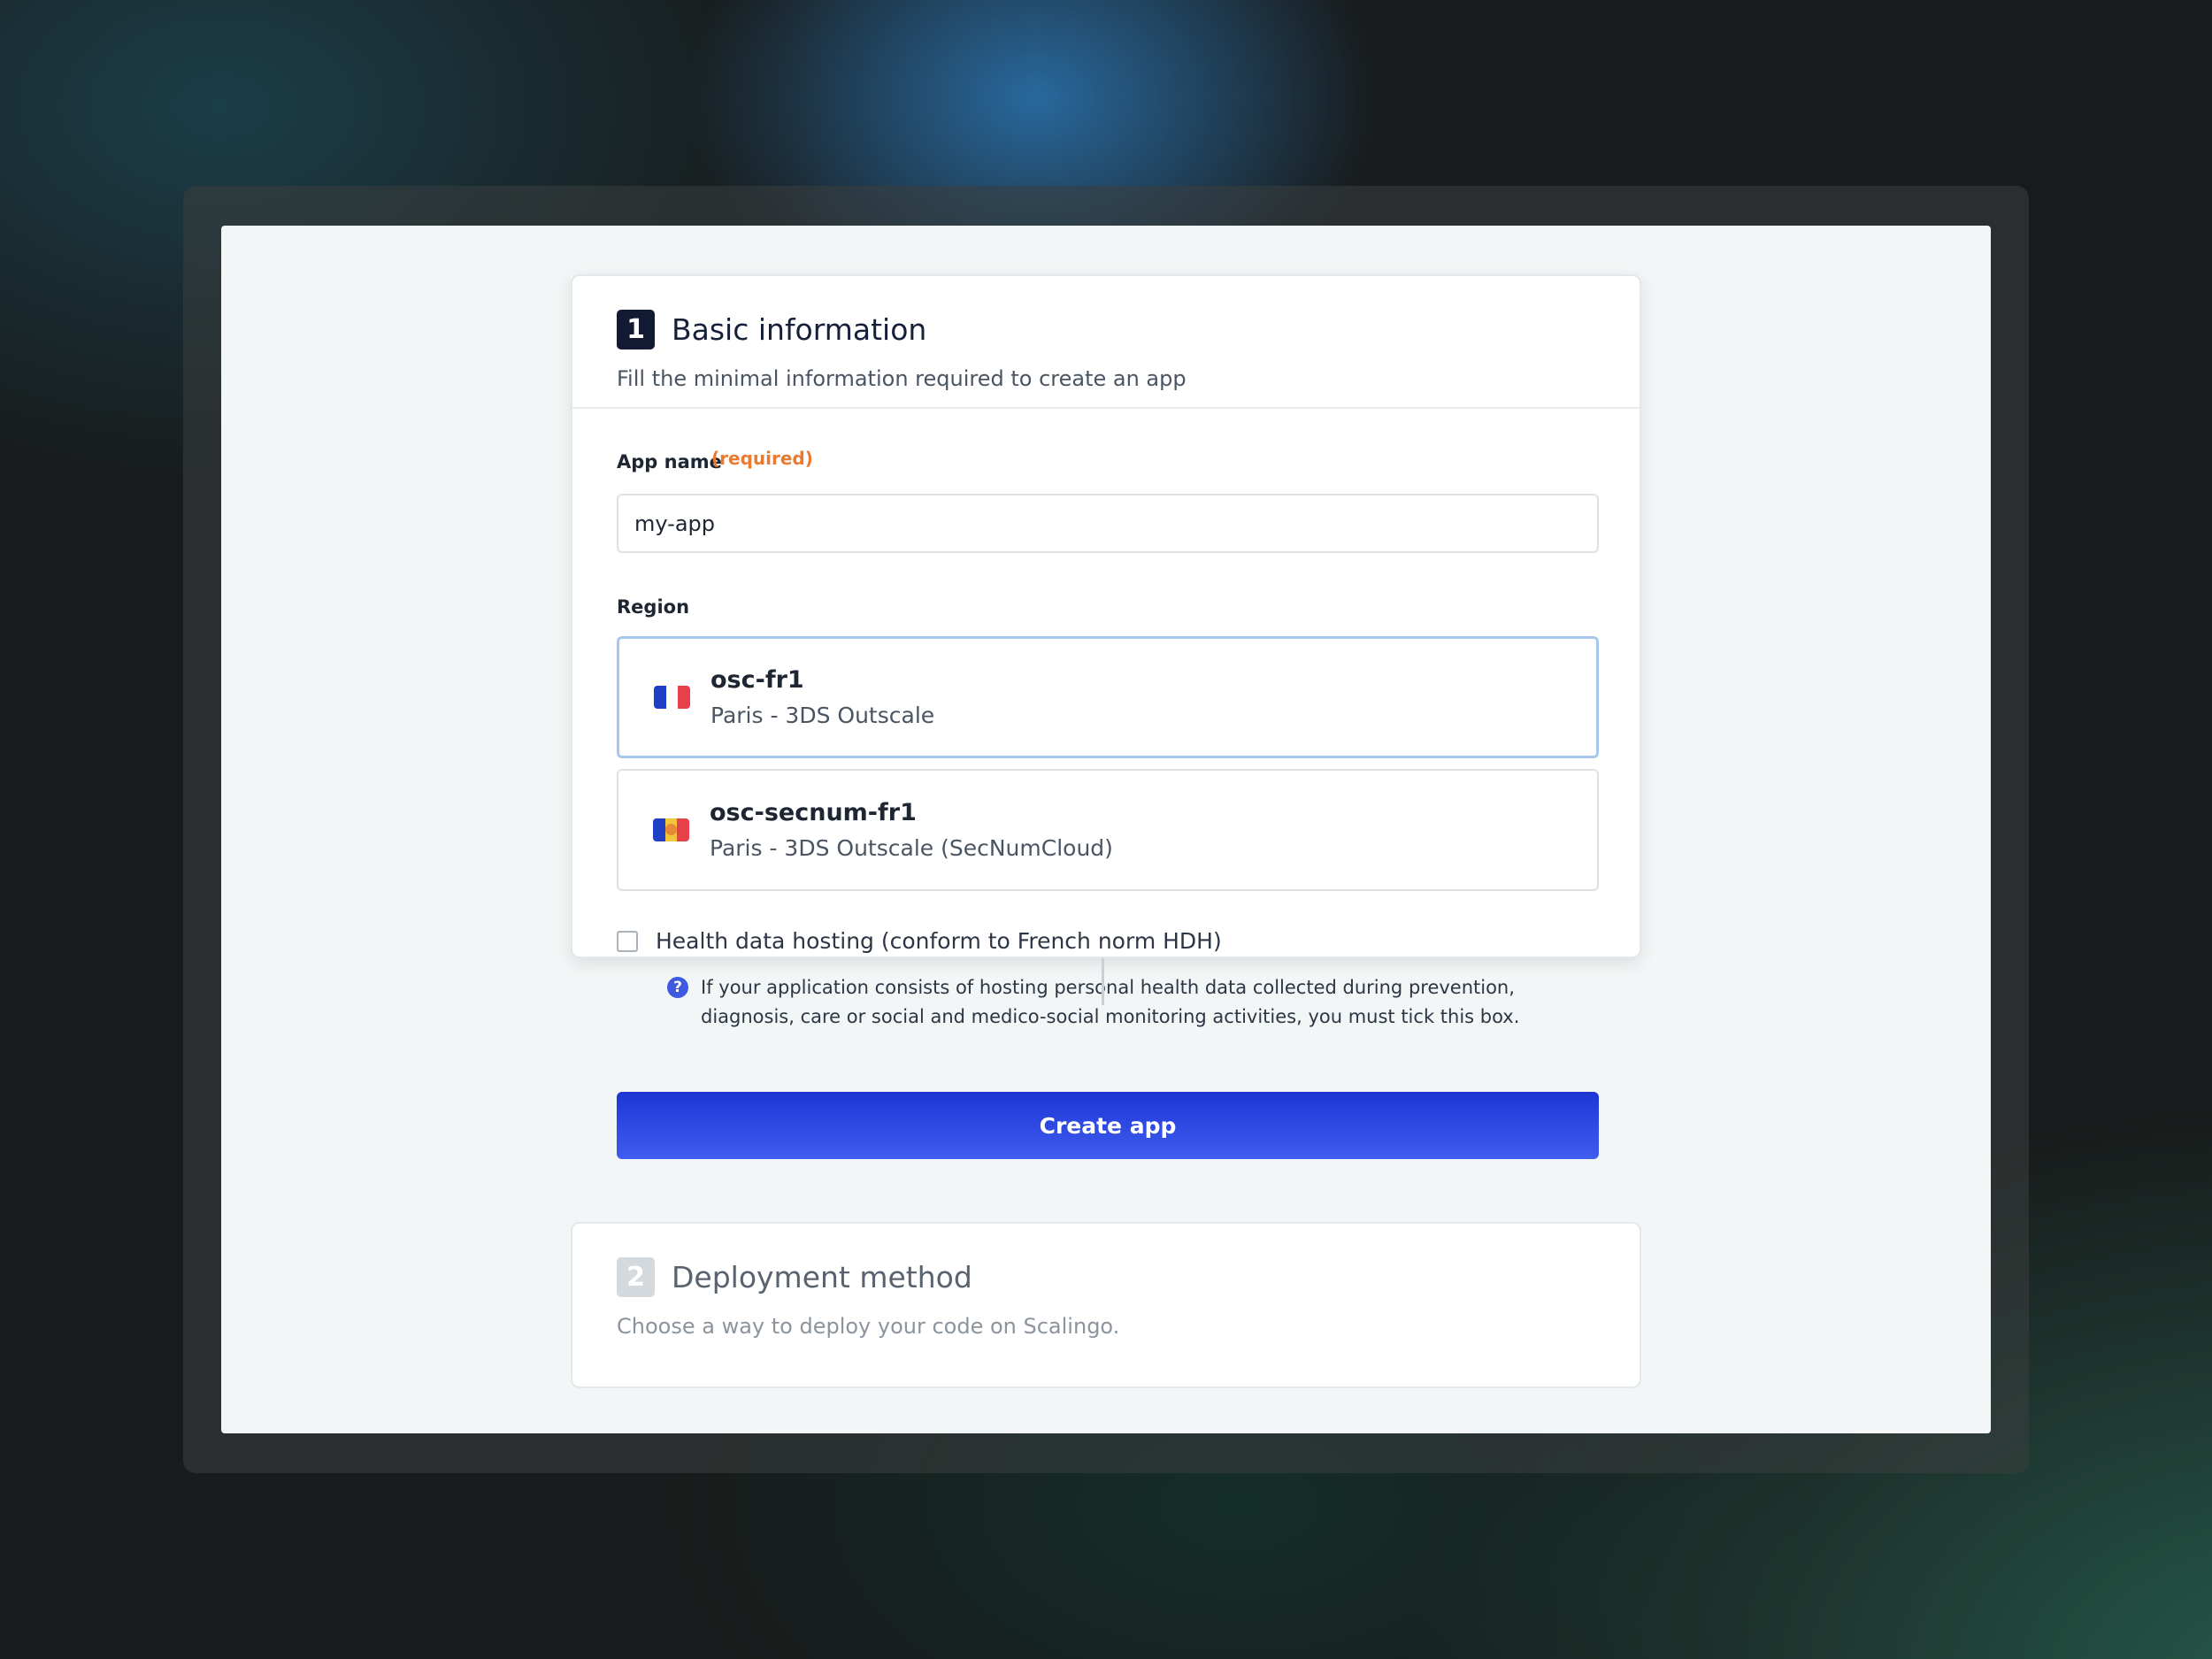 The image size is (2212, 1659). What do you see at coordinates (823, 716) in the screenshot?
I see `region-description: Paris - 3DS Outscale` at bounding box center [823, 716].